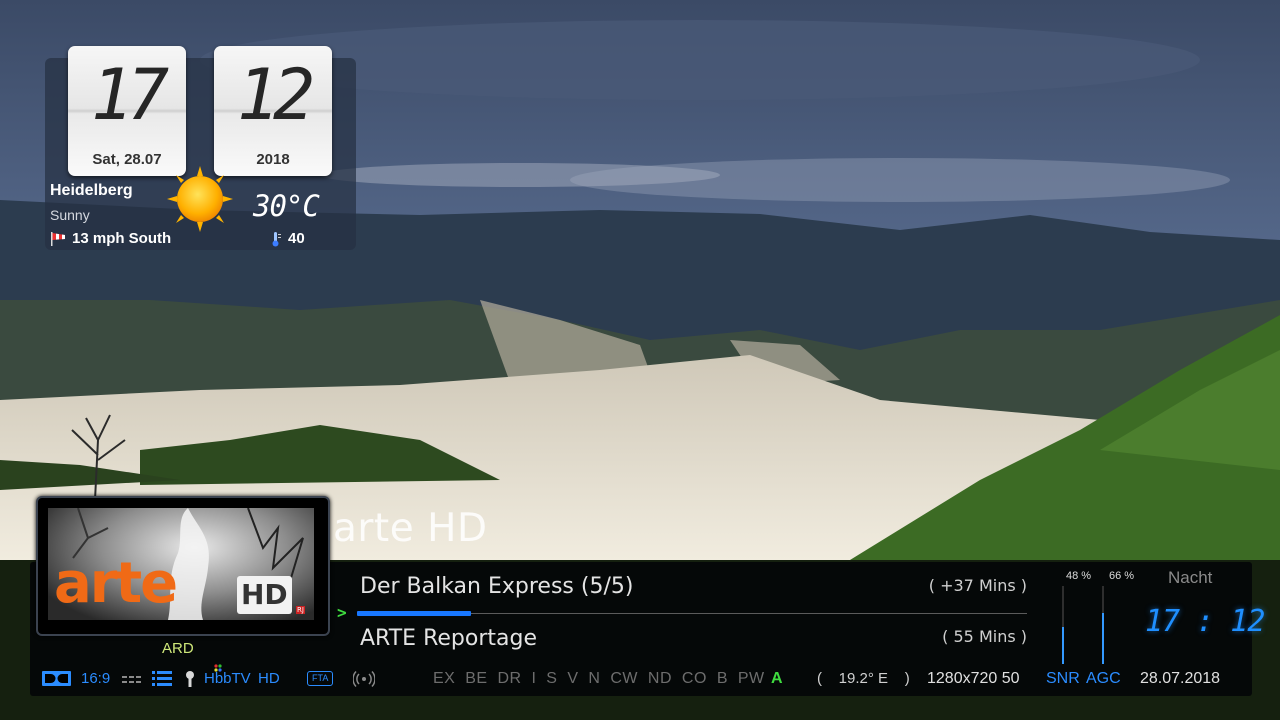 This screenshot has height=720, width=1280. Describe the element at coordinates (977, 585) in the screenshot. I see `epg-now-remaining: ( +37 Mins )` at that location.